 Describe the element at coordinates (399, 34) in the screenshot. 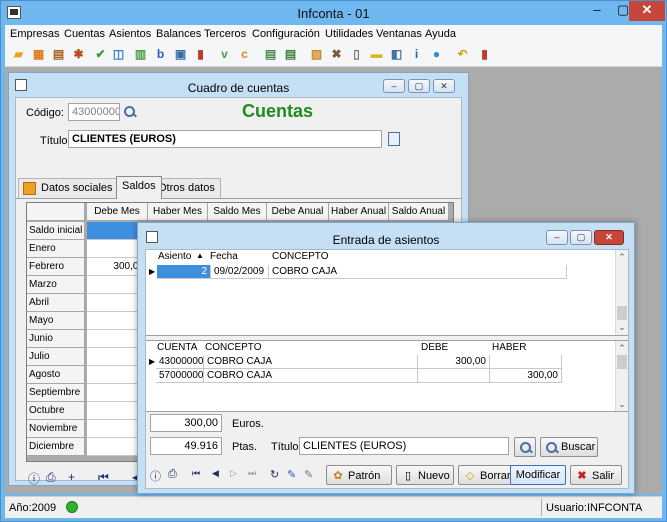

I see `menu-ventanas: Ventanas` at that location.